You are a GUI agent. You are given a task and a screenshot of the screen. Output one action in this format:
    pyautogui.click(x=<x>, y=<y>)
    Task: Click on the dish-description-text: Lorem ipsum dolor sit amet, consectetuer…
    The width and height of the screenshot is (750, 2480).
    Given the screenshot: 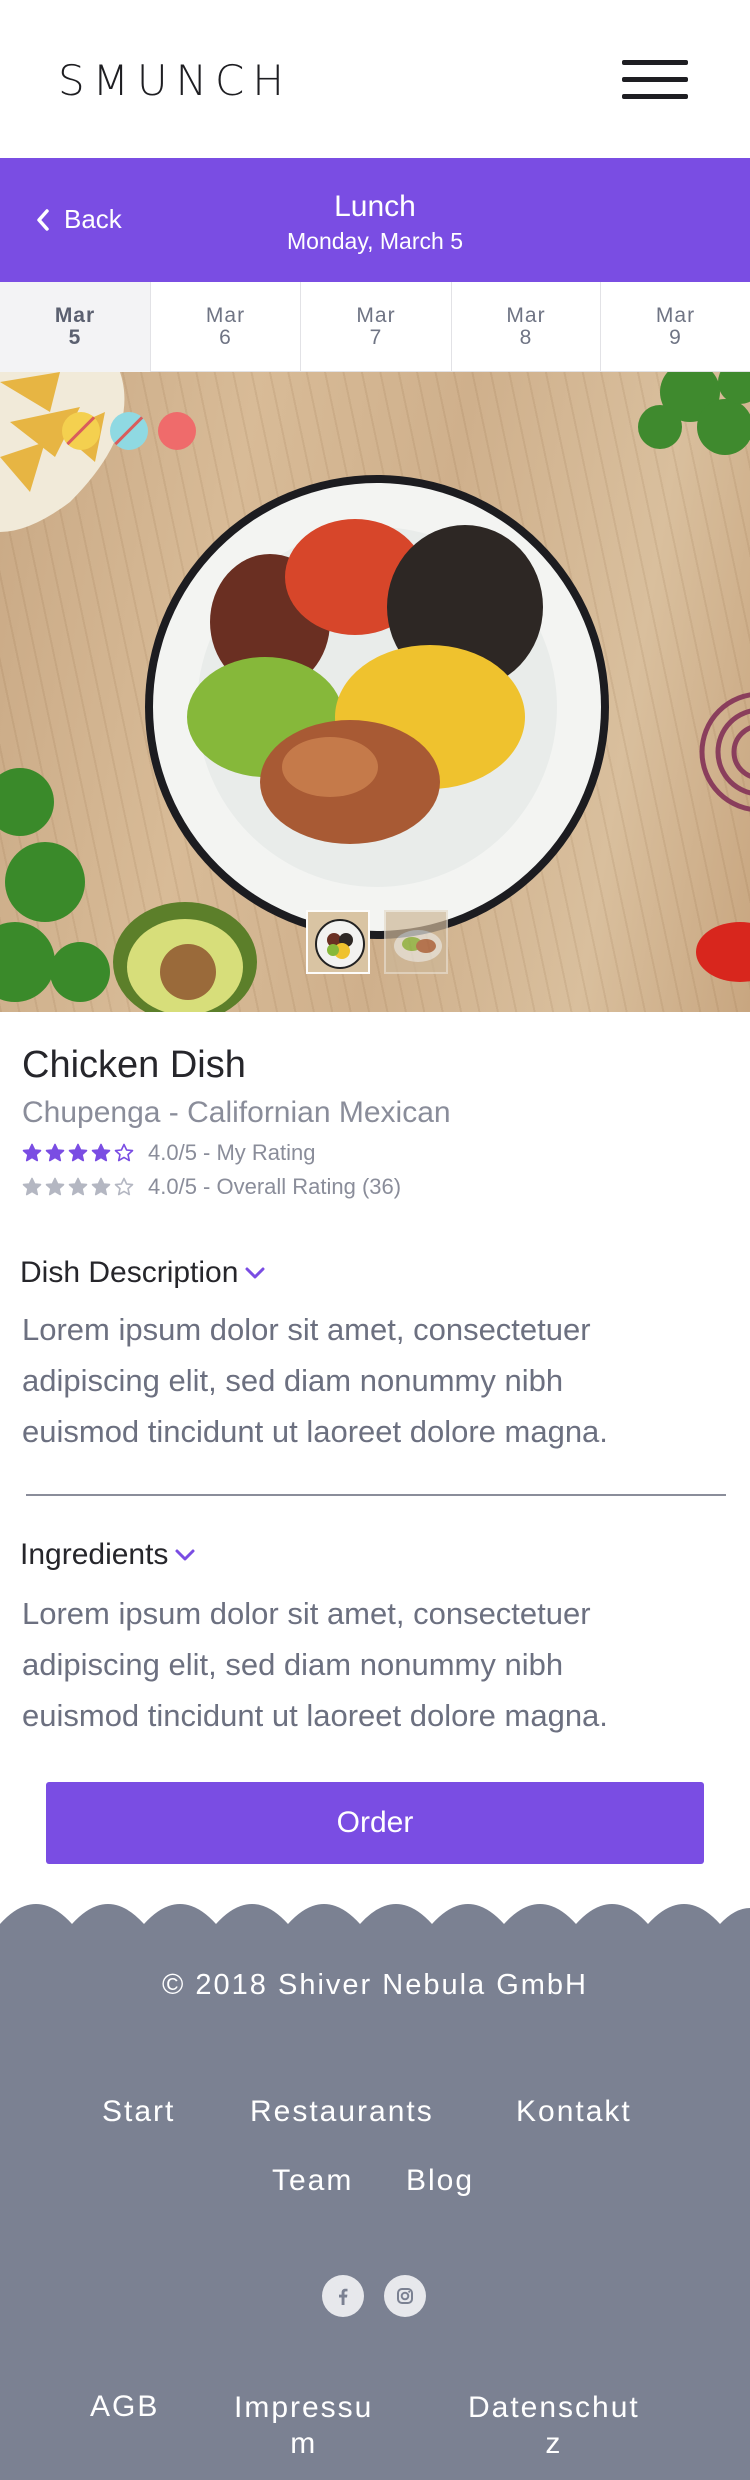 What is the action you would take?
    pyautogui.click(x=372, y=1380)
    